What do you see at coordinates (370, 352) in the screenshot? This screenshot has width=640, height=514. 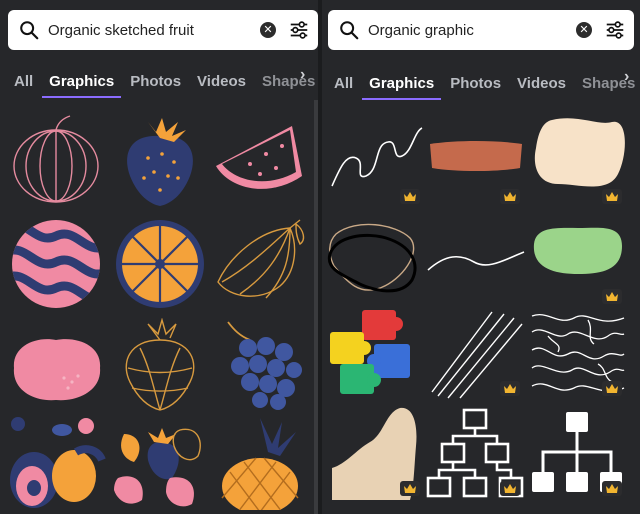 I see `puzzle-pieces-graphic` at bounding box center [370, 352].